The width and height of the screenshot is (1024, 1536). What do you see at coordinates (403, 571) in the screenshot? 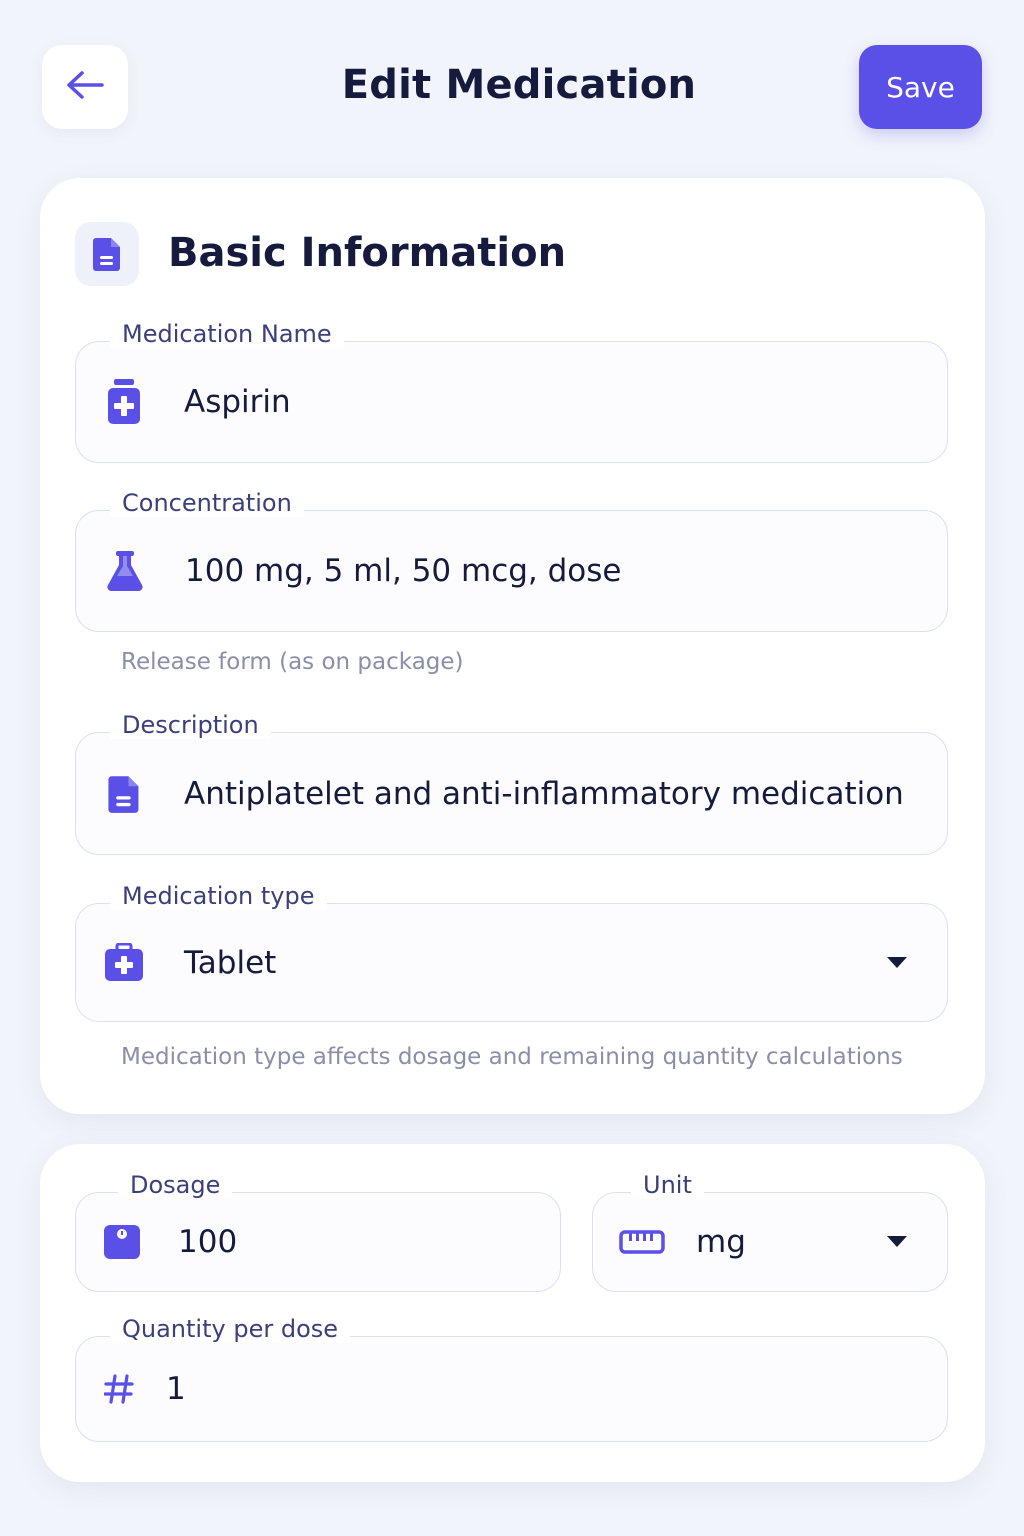
I see `concentration-input: 100 mg, 5 ml, 50 mcg, dose` at bounding box center [403, 571].